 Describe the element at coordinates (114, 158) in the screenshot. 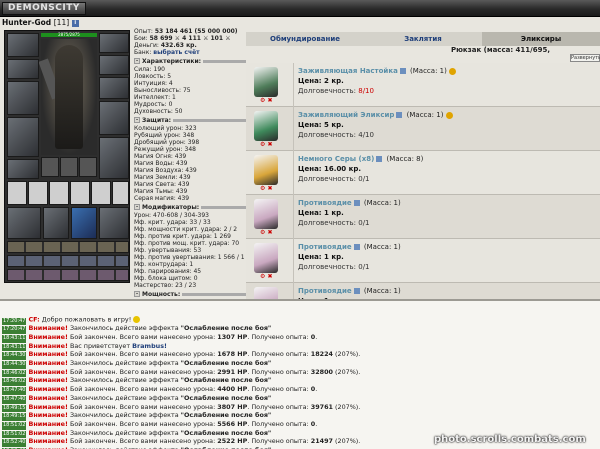

I see `leggings-slot` at that location.